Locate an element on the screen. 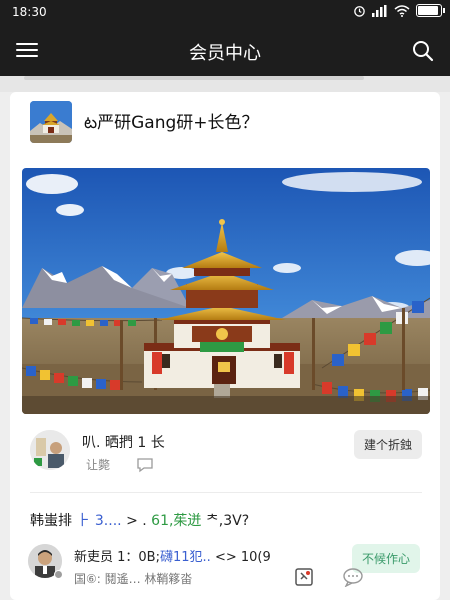 The height and width of the screenshot is (600, 450). rank-score: 61,茱迸 is located at coordinates (176, 521).